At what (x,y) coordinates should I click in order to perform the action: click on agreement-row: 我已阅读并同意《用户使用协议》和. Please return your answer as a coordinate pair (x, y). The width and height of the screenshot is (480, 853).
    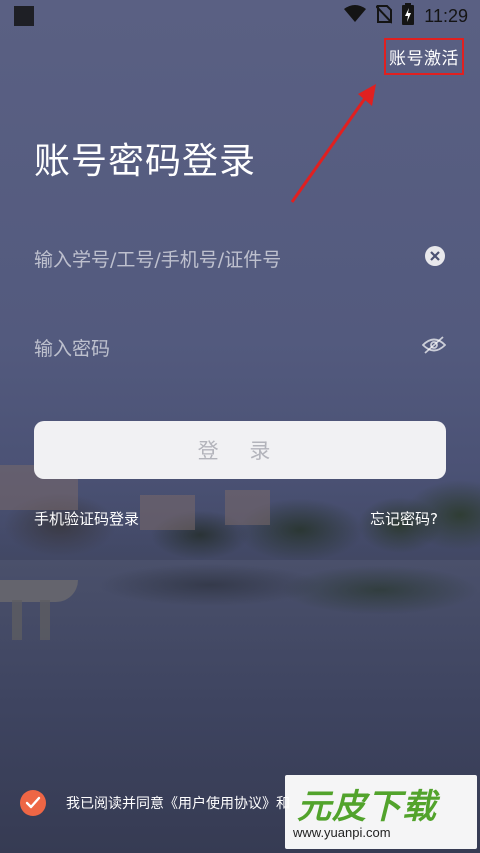
    Looking at the image, I should click on (155, 803).